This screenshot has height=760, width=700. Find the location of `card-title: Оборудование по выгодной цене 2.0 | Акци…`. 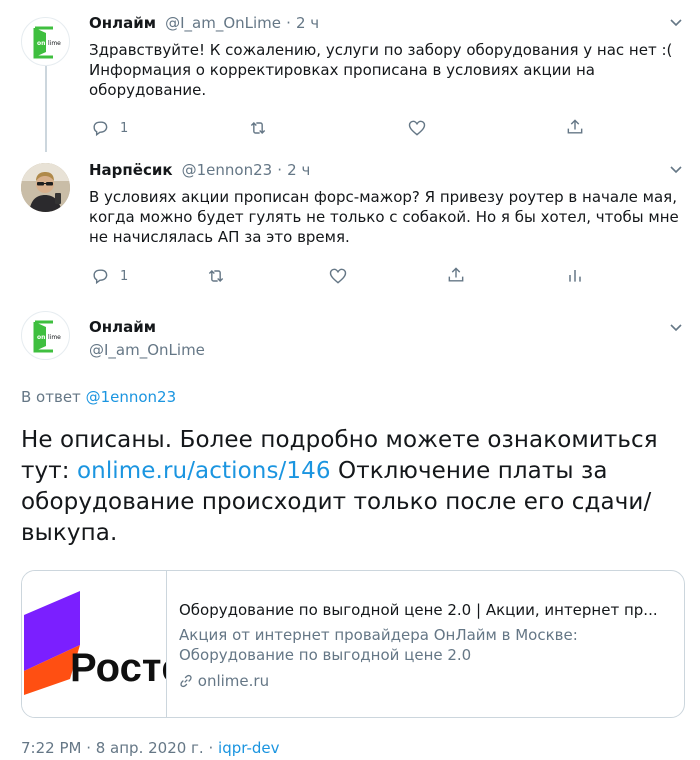

card-title: Оборудование по выгодной цене 2.0 | Акци… is located at coordinates (418, 610).